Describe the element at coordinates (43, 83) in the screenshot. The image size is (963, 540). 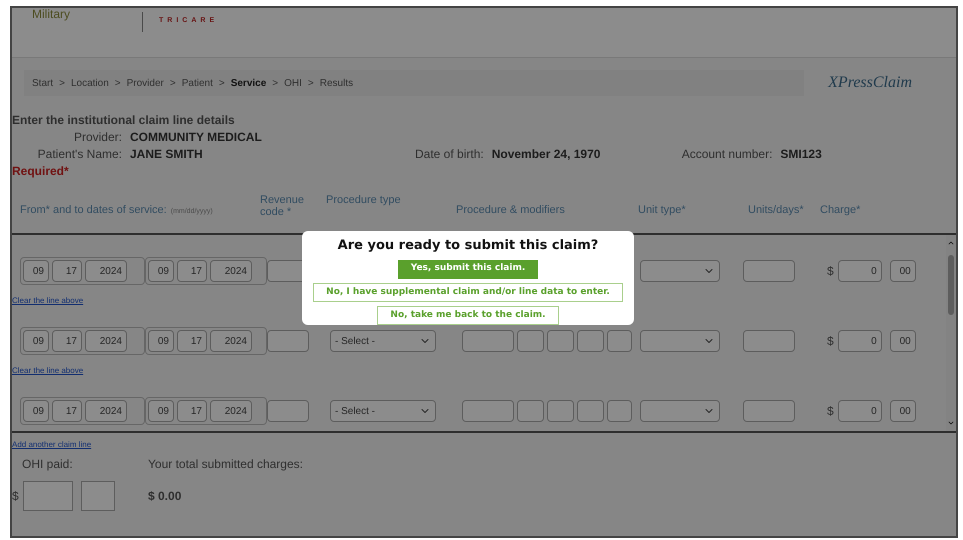
I see `breadcrumb-item: Start` at that location.